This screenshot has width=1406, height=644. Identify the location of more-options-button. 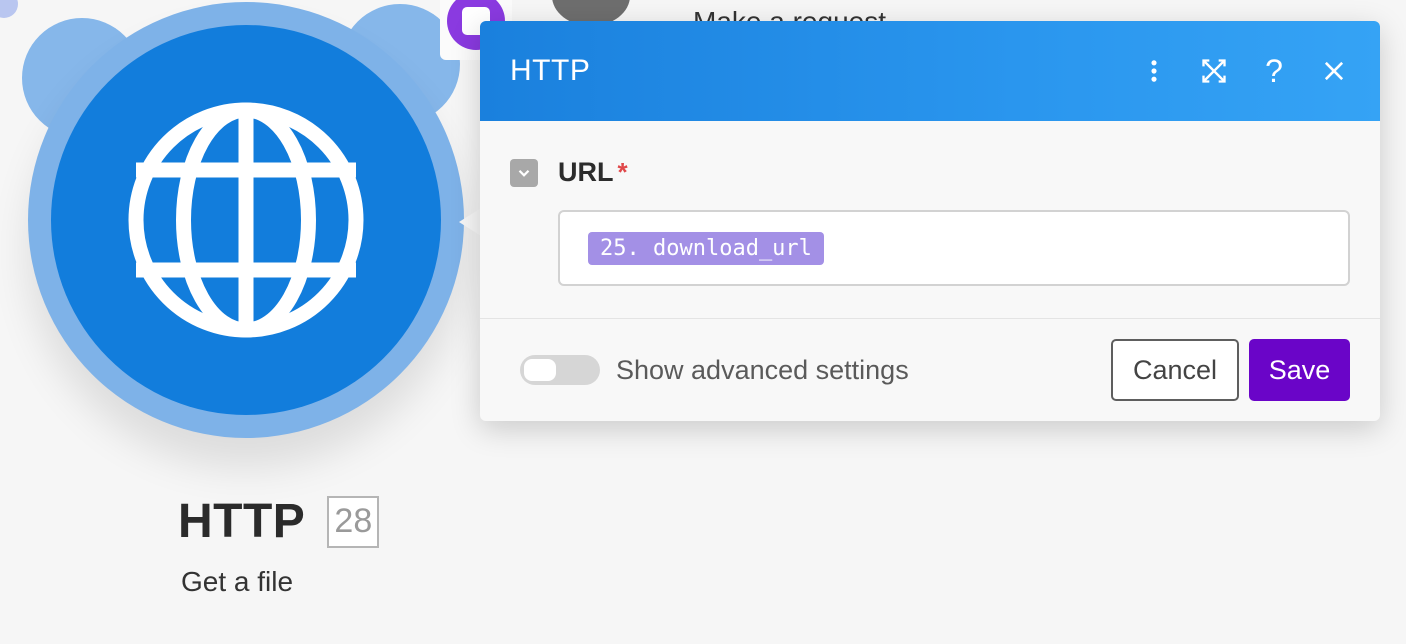
(1154, 71).